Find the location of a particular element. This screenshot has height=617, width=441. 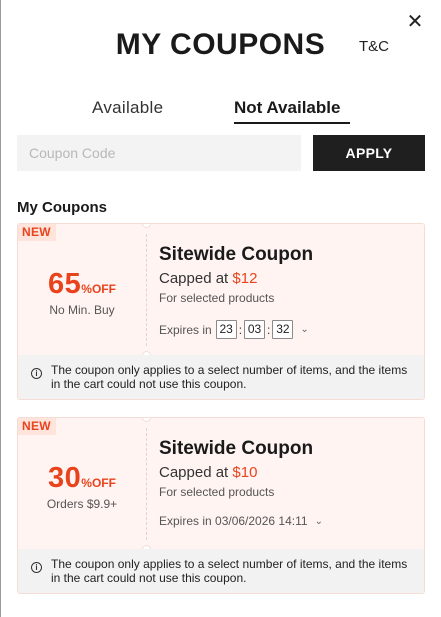

coupon-cap: Capped at $12 is located at coordinates (208, 278).